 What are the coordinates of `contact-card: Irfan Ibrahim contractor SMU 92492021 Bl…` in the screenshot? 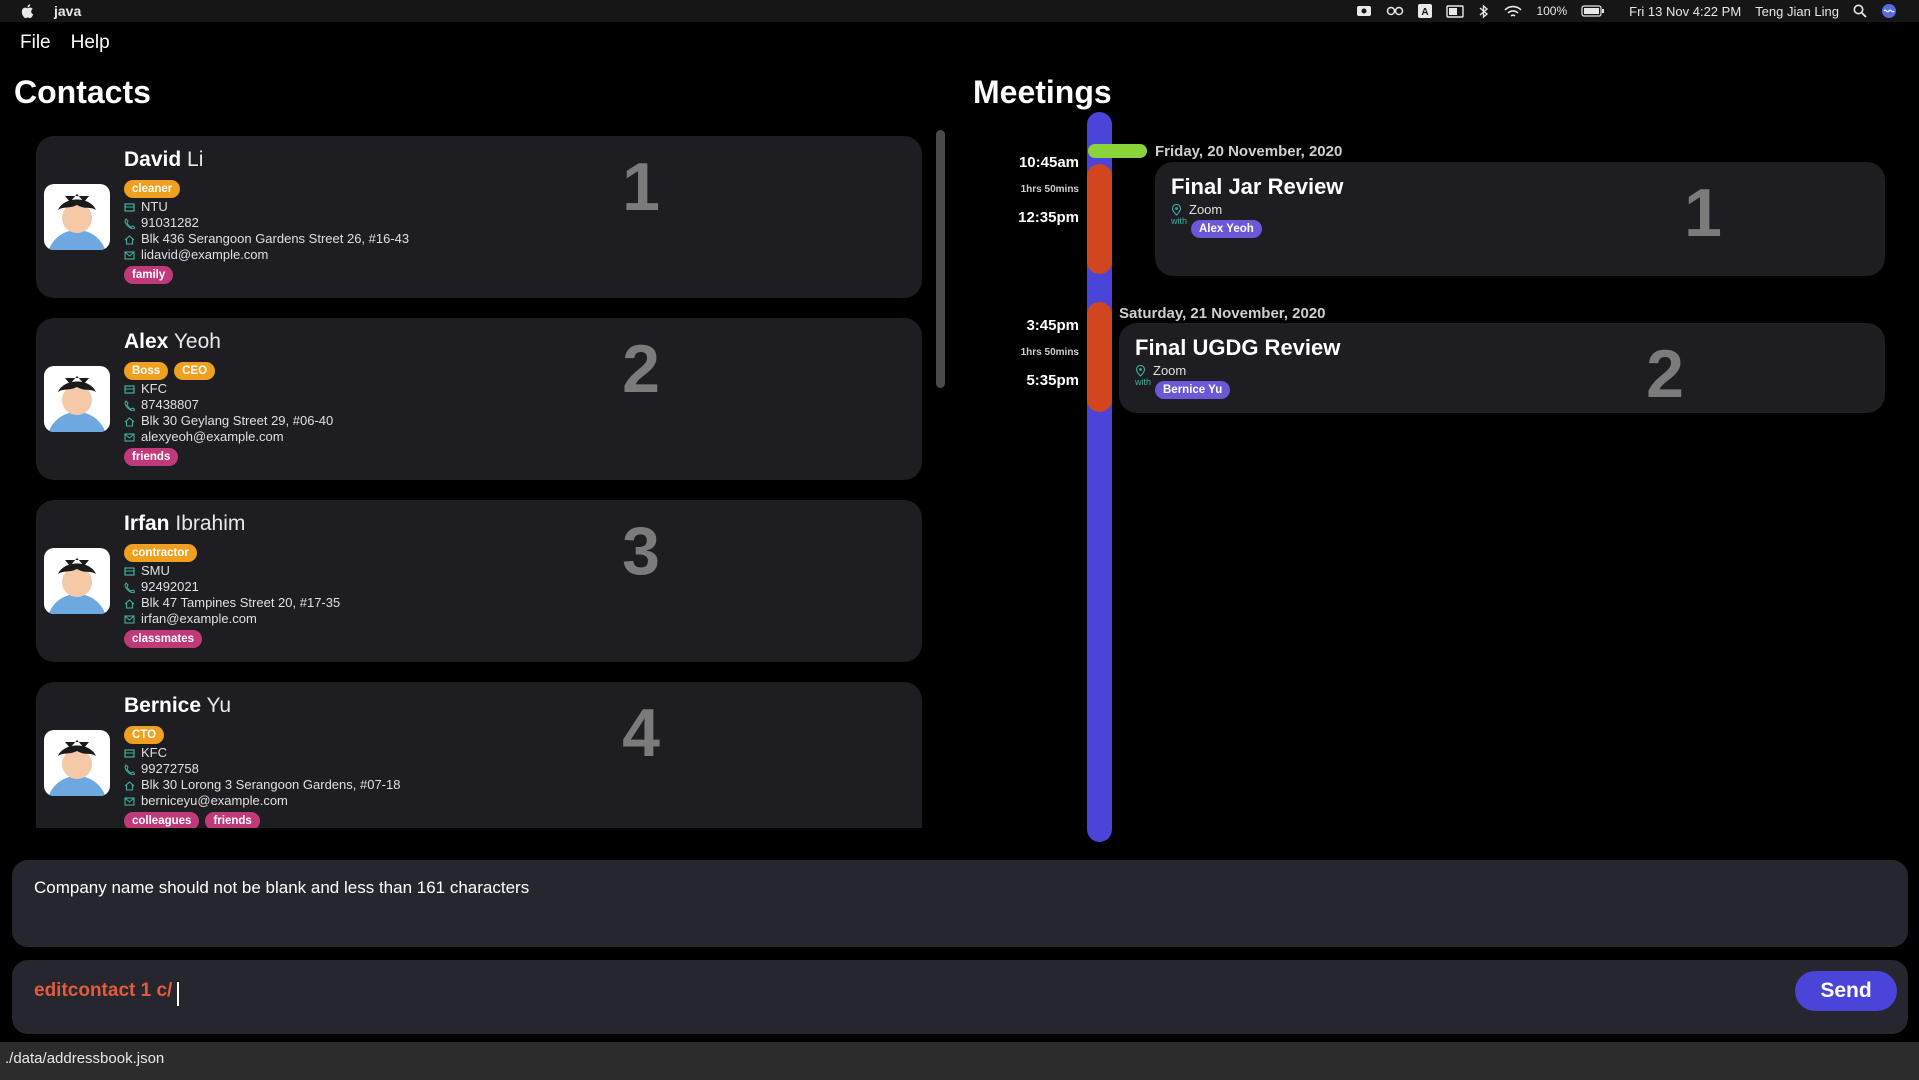 It's located at (479, 581).